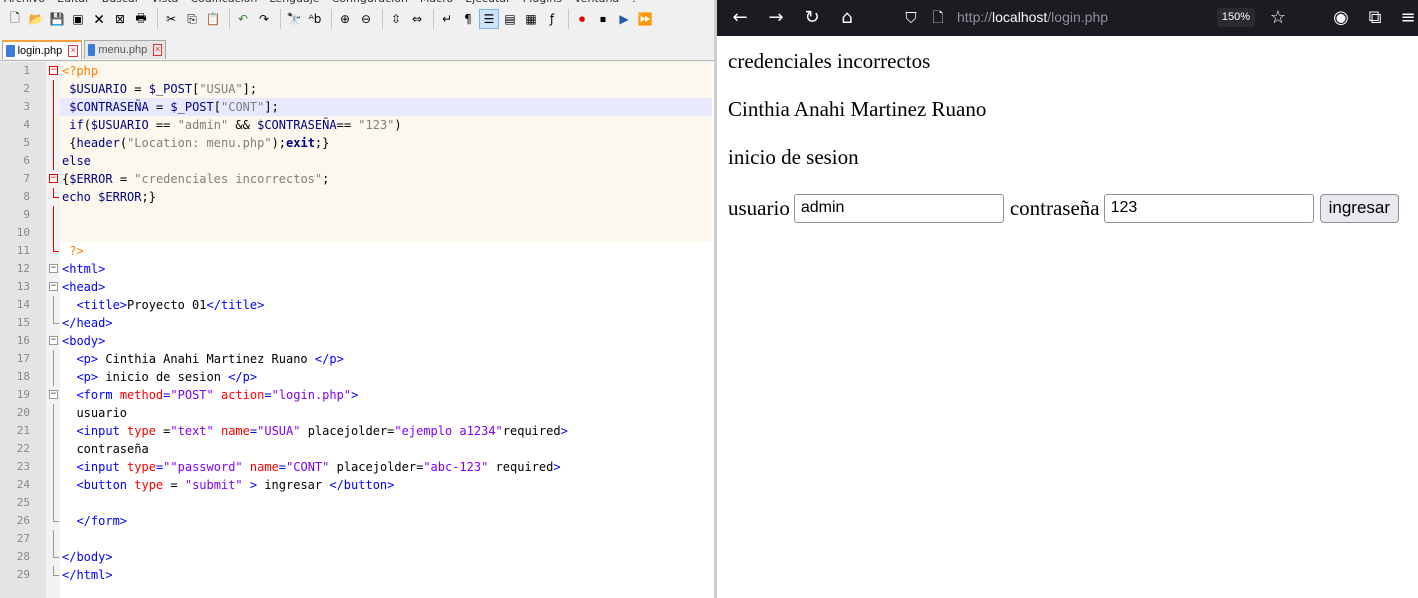 The image size is (1418, 598). I want to click on code-line: 10, so click(357, 233).